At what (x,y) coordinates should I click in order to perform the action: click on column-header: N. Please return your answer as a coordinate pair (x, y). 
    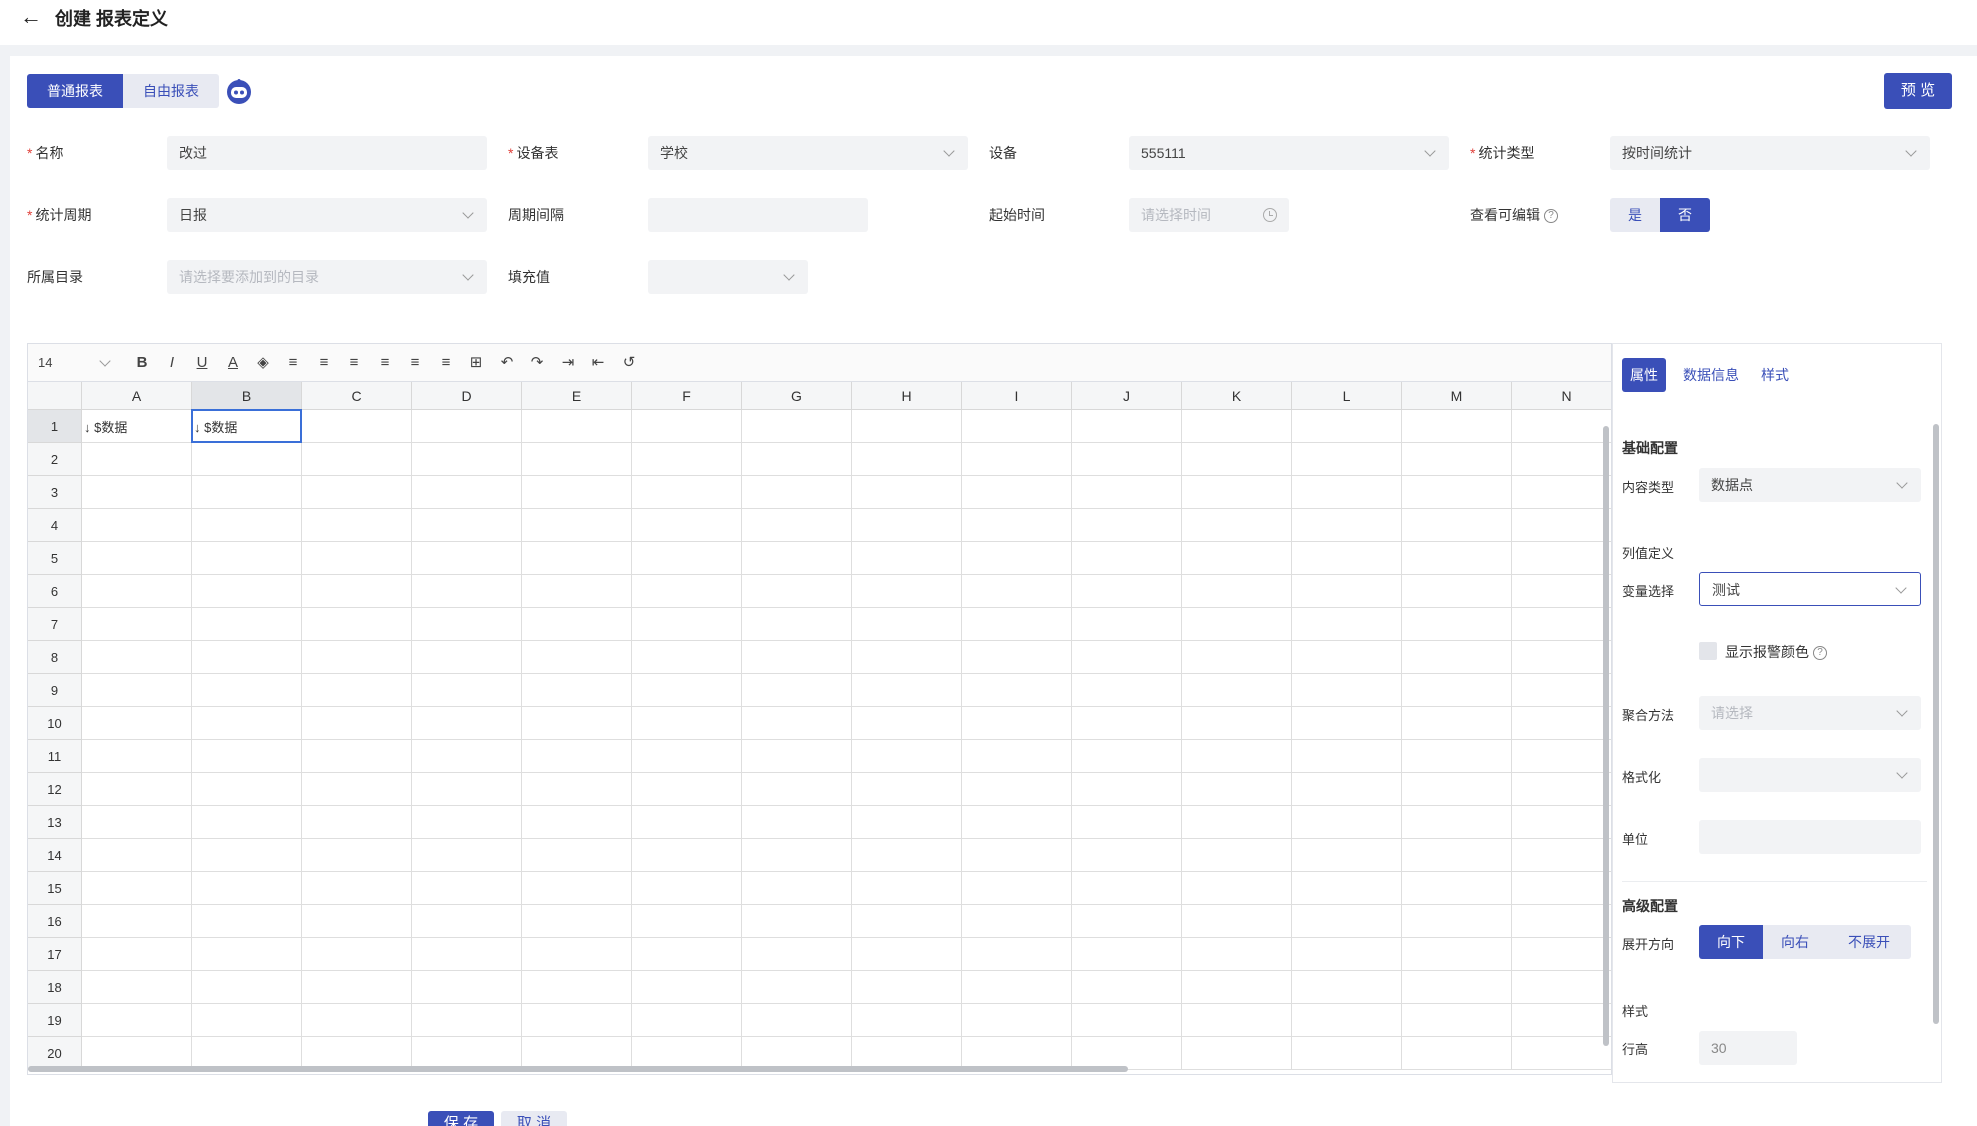
    Looking at the image, I should click on (1561, 396).